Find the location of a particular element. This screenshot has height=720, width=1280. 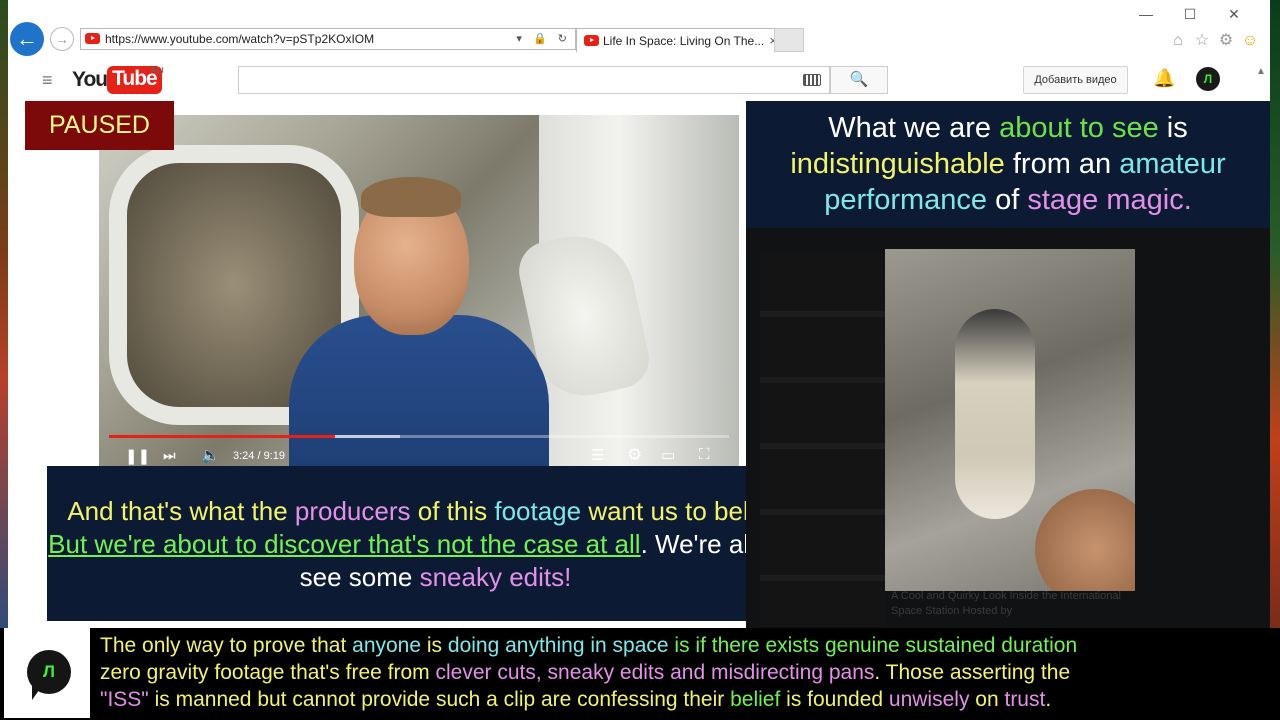

volume-icon: 🔈 is located at coordinates (210, 455).